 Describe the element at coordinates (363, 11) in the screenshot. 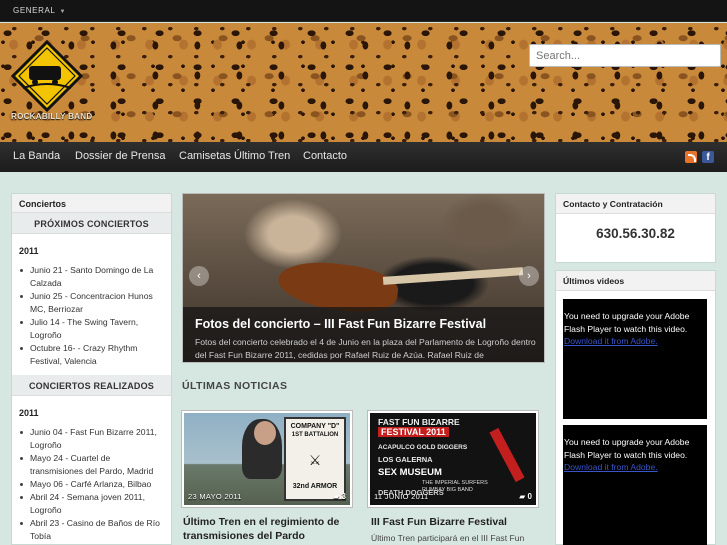

I see `top-bar: GENERAL ▼` at that location.